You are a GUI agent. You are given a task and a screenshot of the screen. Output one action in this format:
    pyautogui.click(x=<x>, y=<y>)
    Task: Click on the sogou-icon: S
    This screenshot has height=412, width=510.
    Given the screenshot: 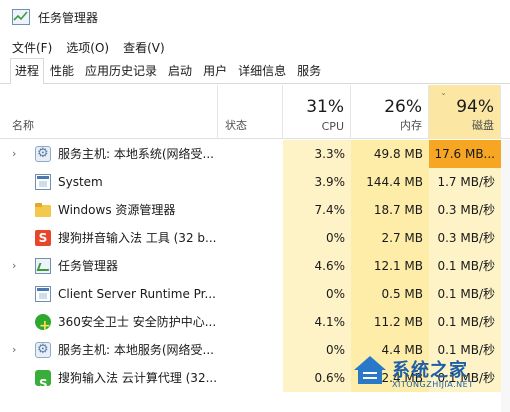 What is the action you would take?
    pyautogui.click(x=43, y=238)
    